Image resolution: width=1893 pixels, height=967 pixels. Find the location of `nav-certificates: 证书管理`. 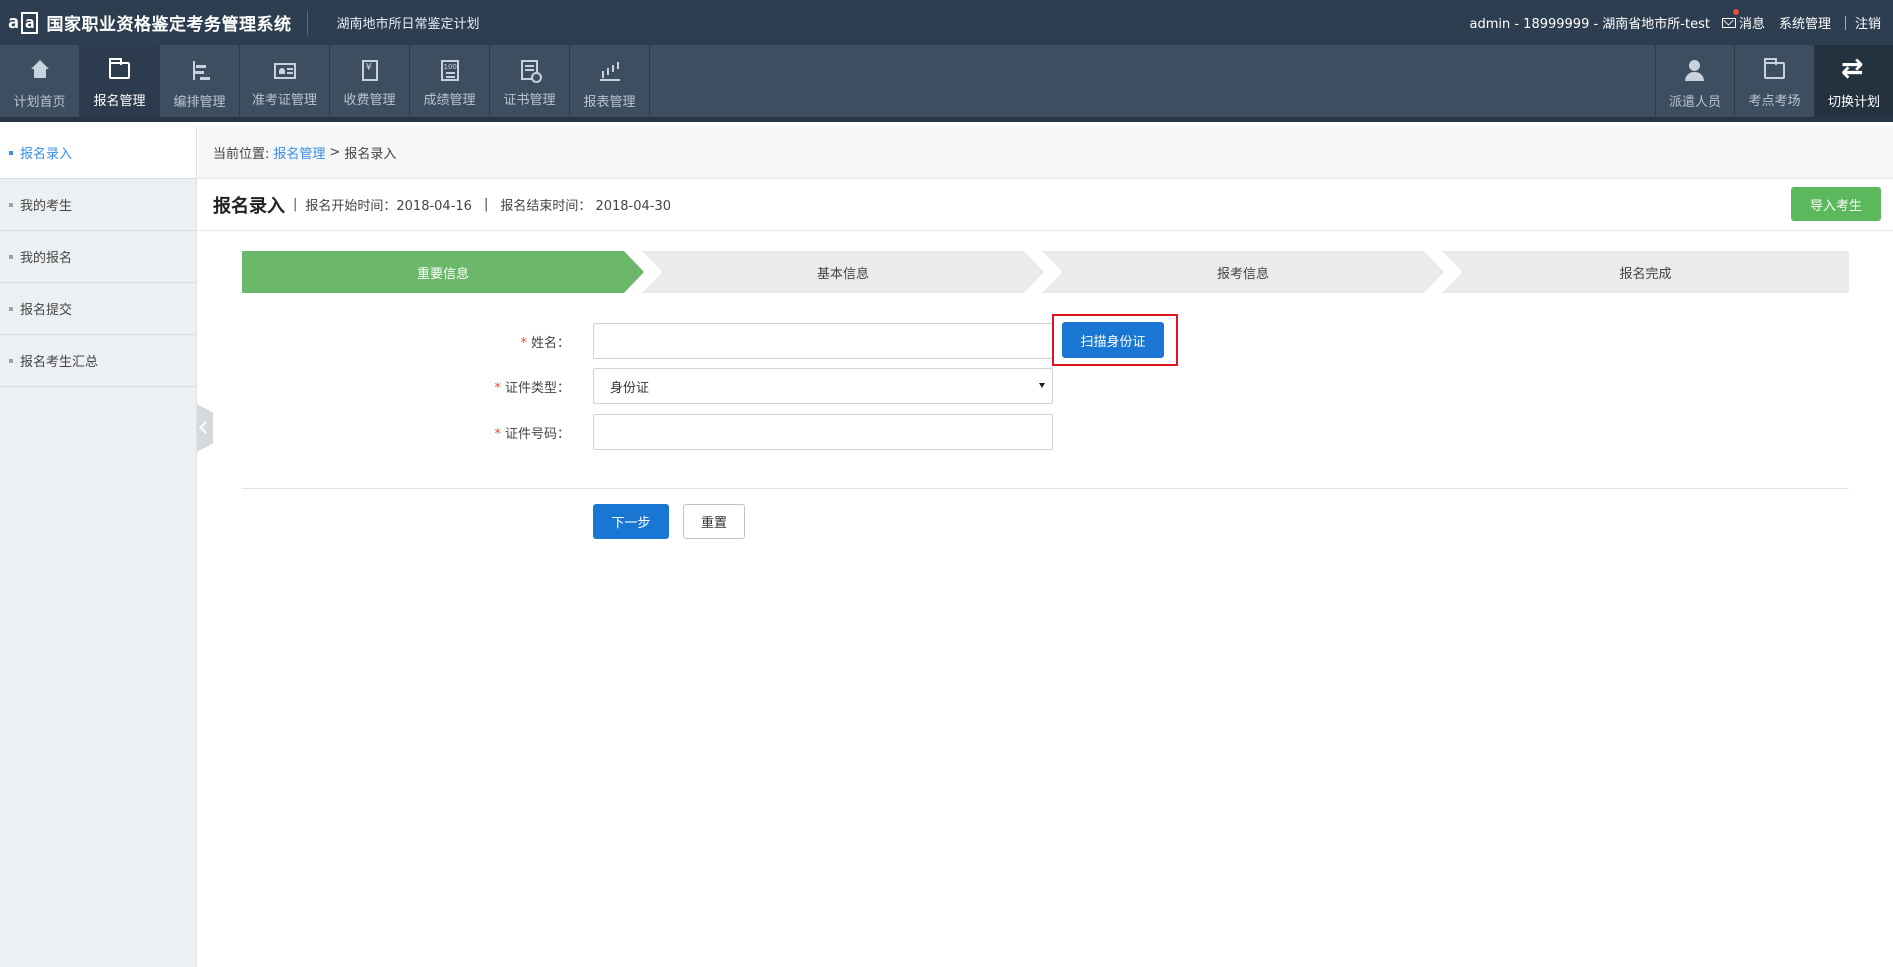

nav-certificates: 证书管理 is located at coordinates (530, 81).